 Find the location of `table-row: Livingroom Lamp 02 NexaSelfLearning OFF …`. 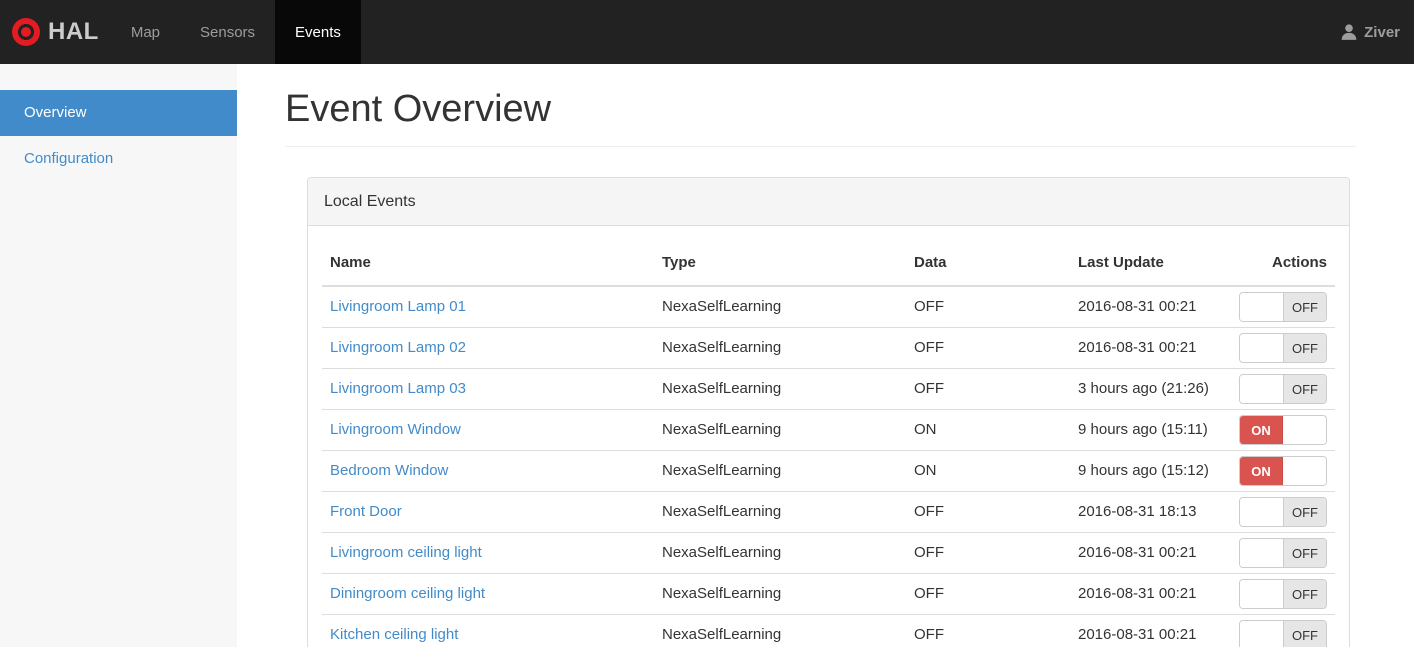

table-row: Livingroom Lamp 02 NexaSelfLearning OFF … is located at coordinates (828, 348).